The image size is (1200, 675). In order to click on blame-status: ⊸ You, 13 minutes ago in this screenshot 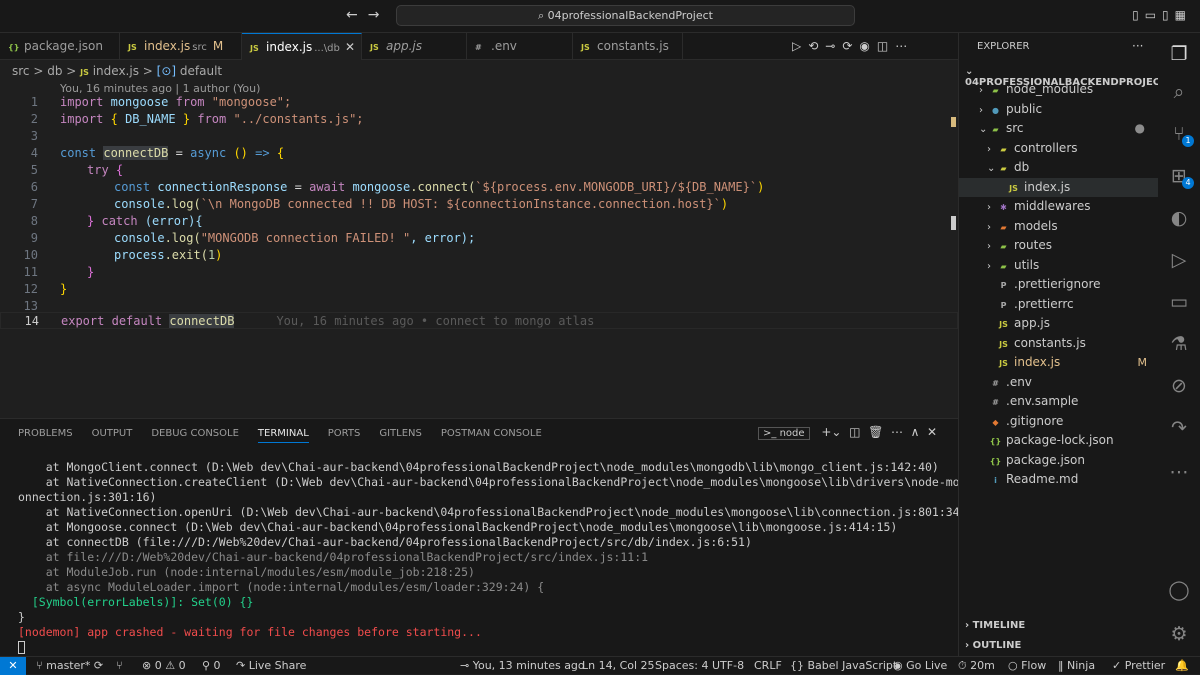, I will do `click(522, 665)`.